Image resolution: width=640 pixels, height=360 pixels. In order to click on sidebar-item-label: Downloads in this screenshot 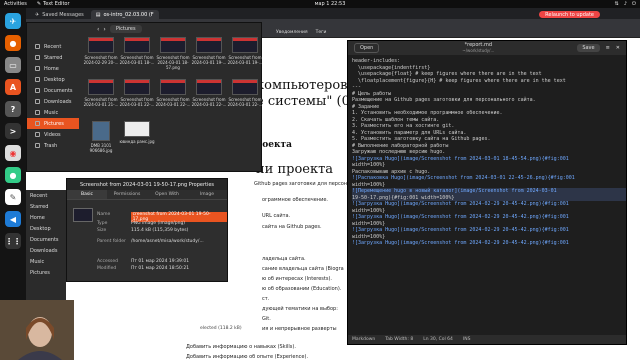, I will do `click(58, 101)`.